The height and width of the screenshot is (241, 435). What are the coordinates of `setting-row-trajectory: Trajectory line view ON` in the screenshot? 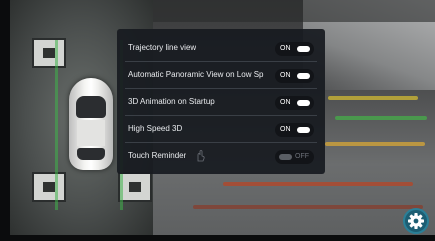 It's located at (221, 49).